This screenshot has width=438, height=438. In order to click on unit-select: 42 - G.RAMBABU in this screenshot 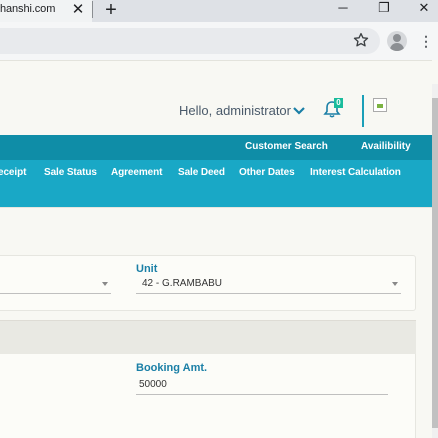, I will do `click(268, 285)`.